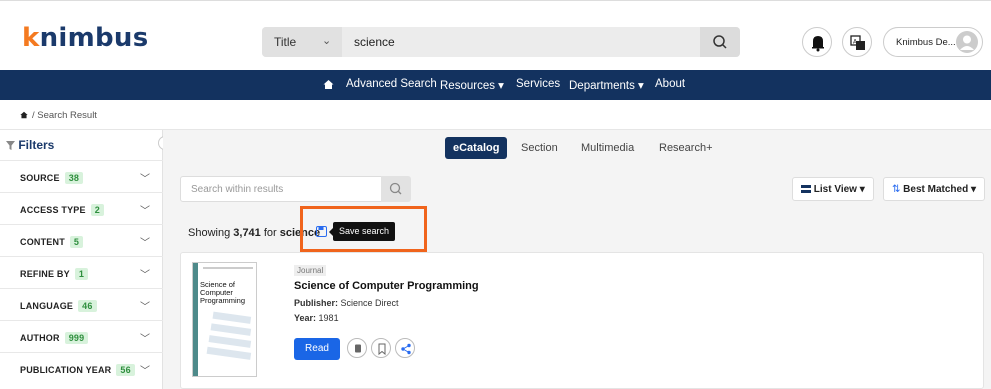 The image size is (991, 389). Describe the element at coordinates (54, 274) in the screenshot. I see `filter-label: REFINE BY 1` at that location.